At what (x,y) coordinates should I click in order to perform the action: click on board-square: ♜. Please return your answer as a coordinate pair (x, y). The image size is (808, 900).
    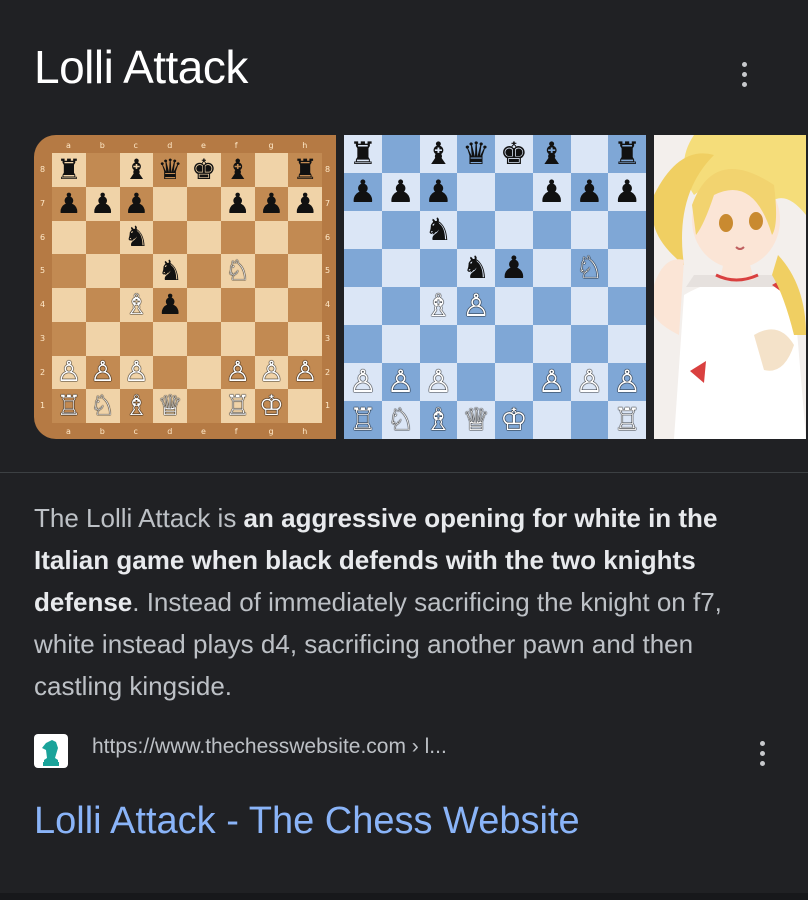
    Looking at the image, I should click on (627, 154).